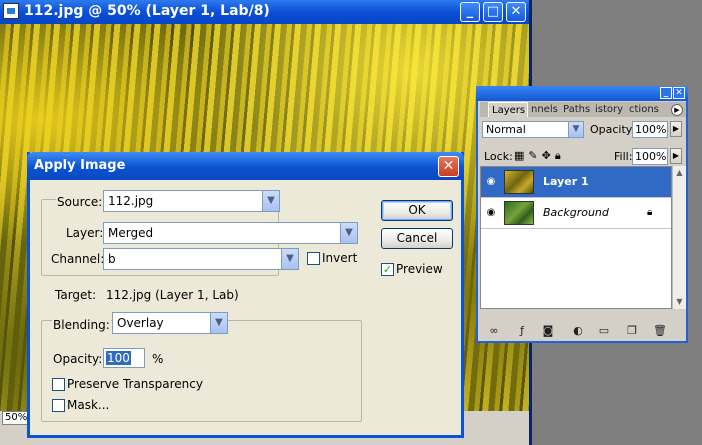  What do you see at coordinates (578, 331) in the screenshot?
I see `adjustment-layer-icon: ◐` at bounding box center [578, 331].